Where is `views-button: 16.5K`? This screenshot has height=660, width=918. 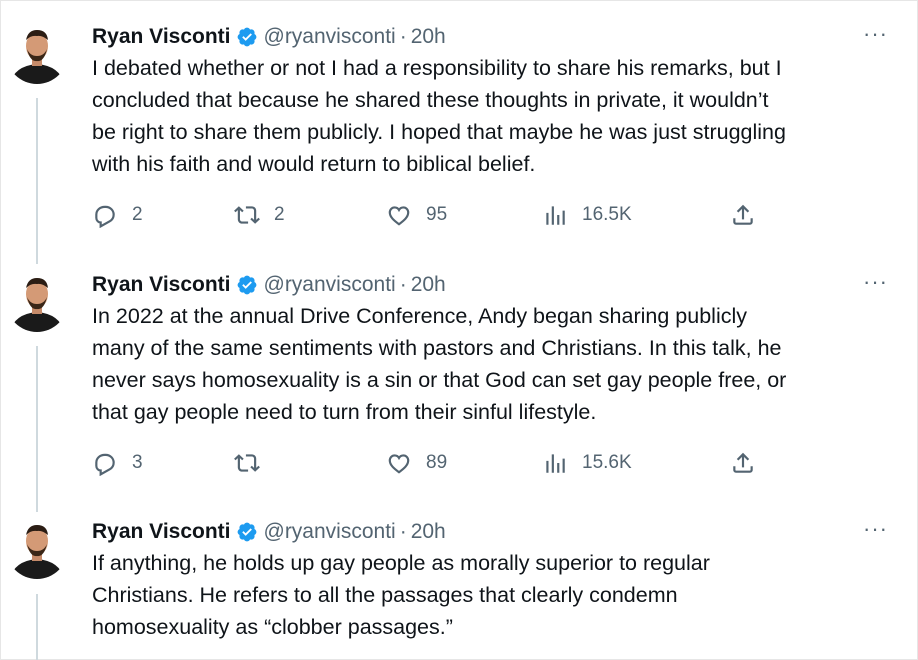 views-button: 16.5K is located at coordinates (587, 215).